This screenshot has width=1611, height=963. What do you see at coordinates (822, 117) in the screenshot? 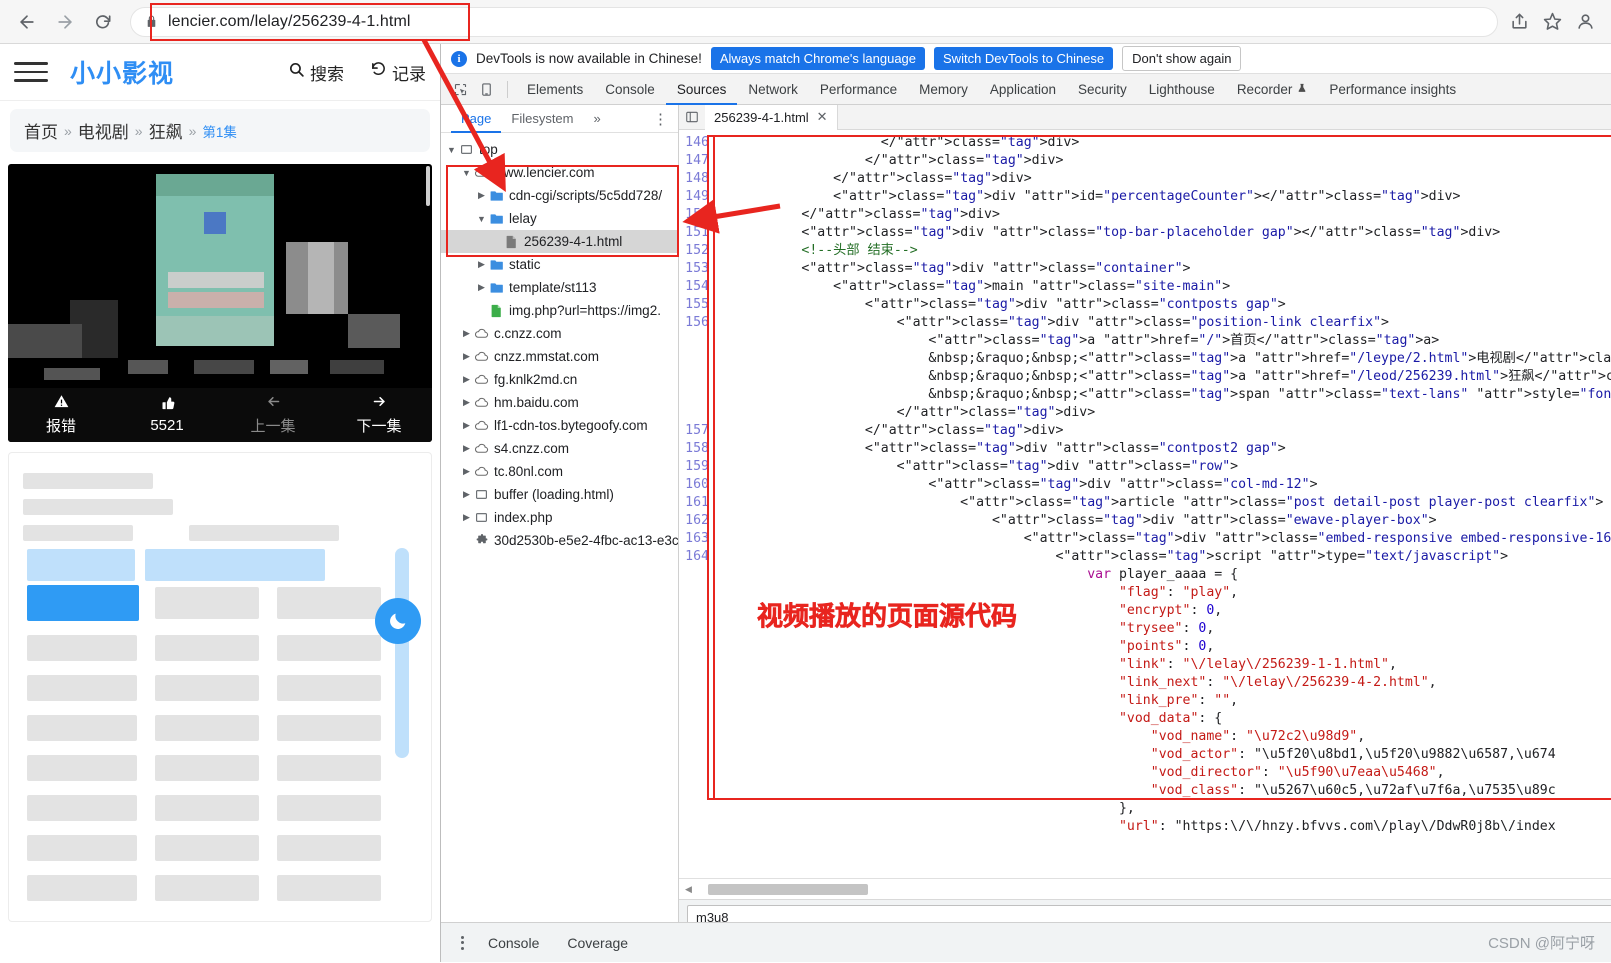
I see `close-icon: ✕` at bounding box center [822, 117].